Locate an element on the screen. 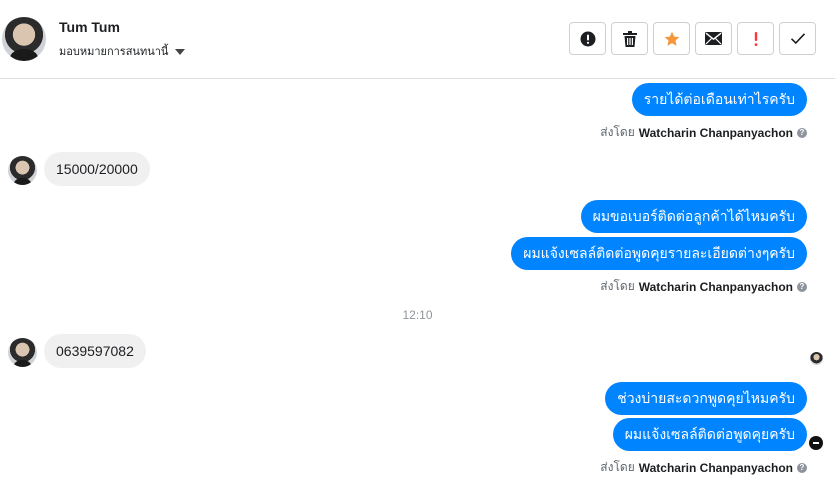 Image resolution: width=835 pixels, height=493 pixels. exclamation-circle-icon is located at coordinates (587, 38).